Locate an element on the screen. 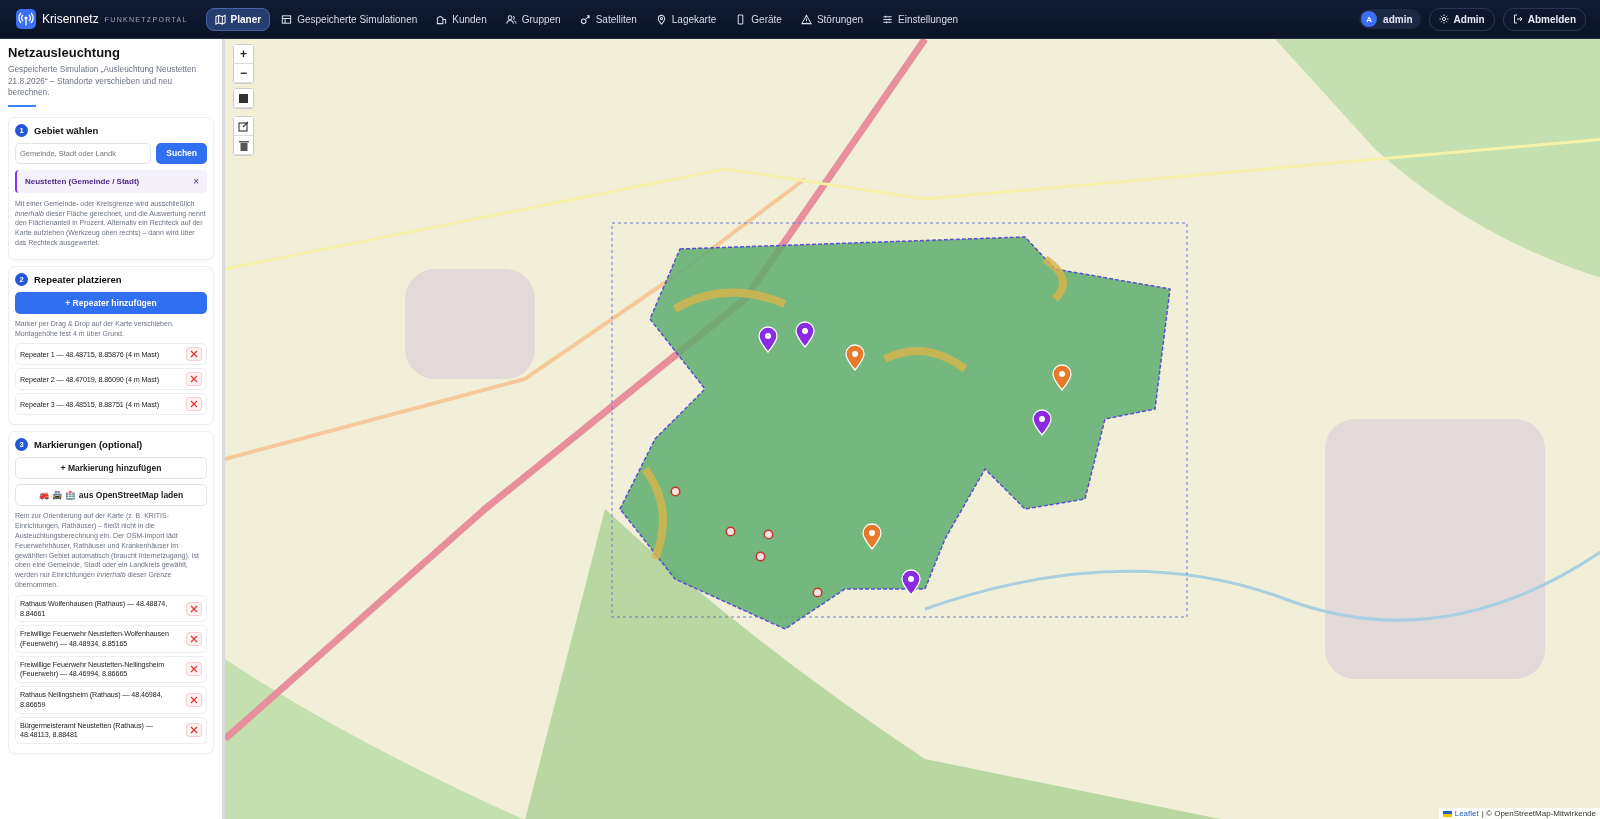 Image resolution: width=1600 pixels, height=819 pixels. gear-icon is located at coordinates (1443, 19).